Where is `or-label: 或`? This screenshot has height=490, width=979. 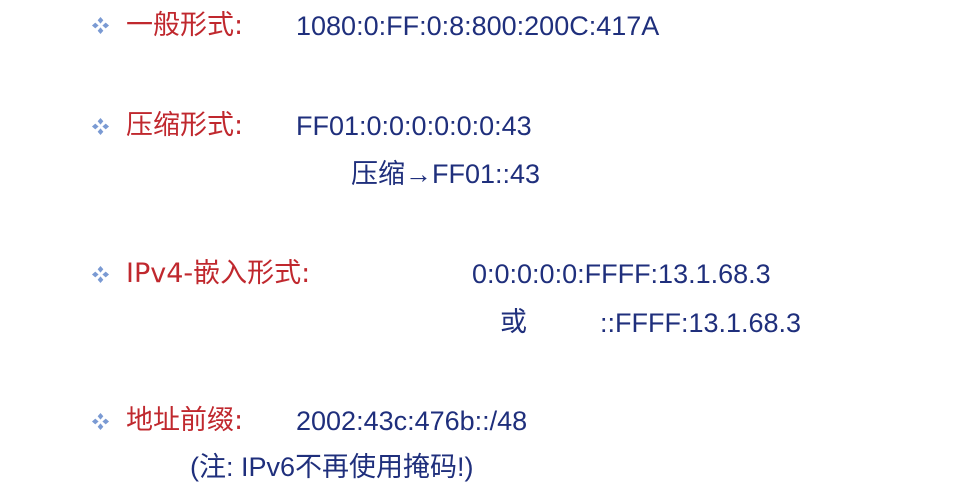 or-label: 或 is located at coordinates (513, 322).